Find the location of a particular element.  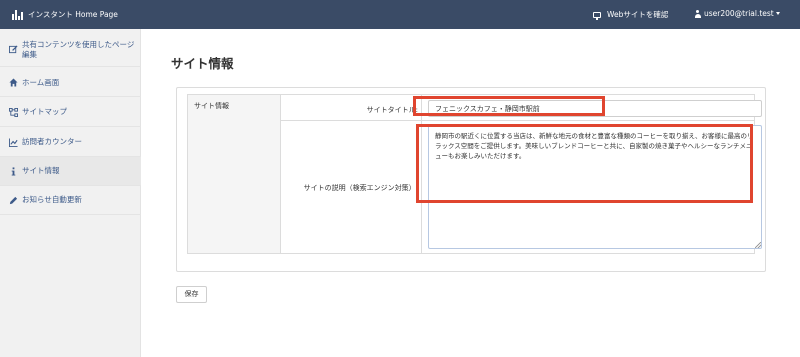

sidebar-item-visitor-counter: 訪問者カウンター is located at coordinates (70, 142).